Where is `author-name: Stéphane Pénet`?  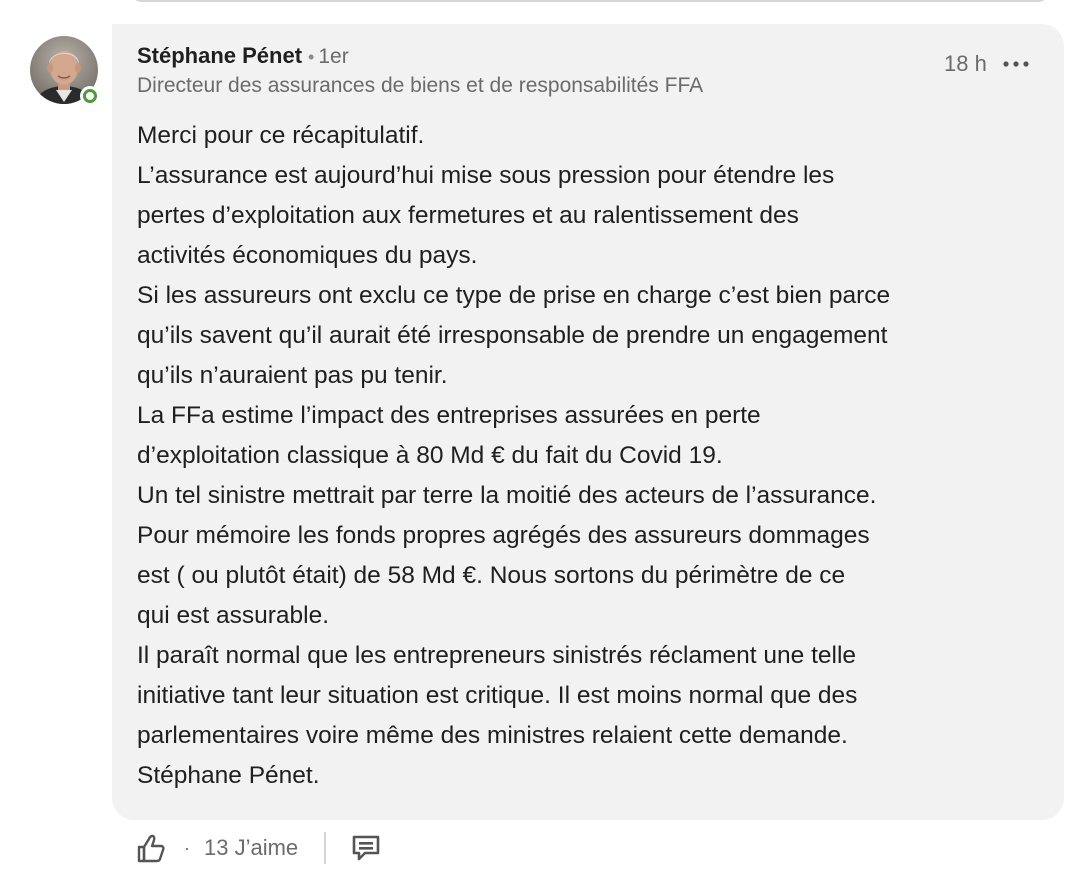 author-name: Stéphane Pénet is located at coordinates (219, 55).